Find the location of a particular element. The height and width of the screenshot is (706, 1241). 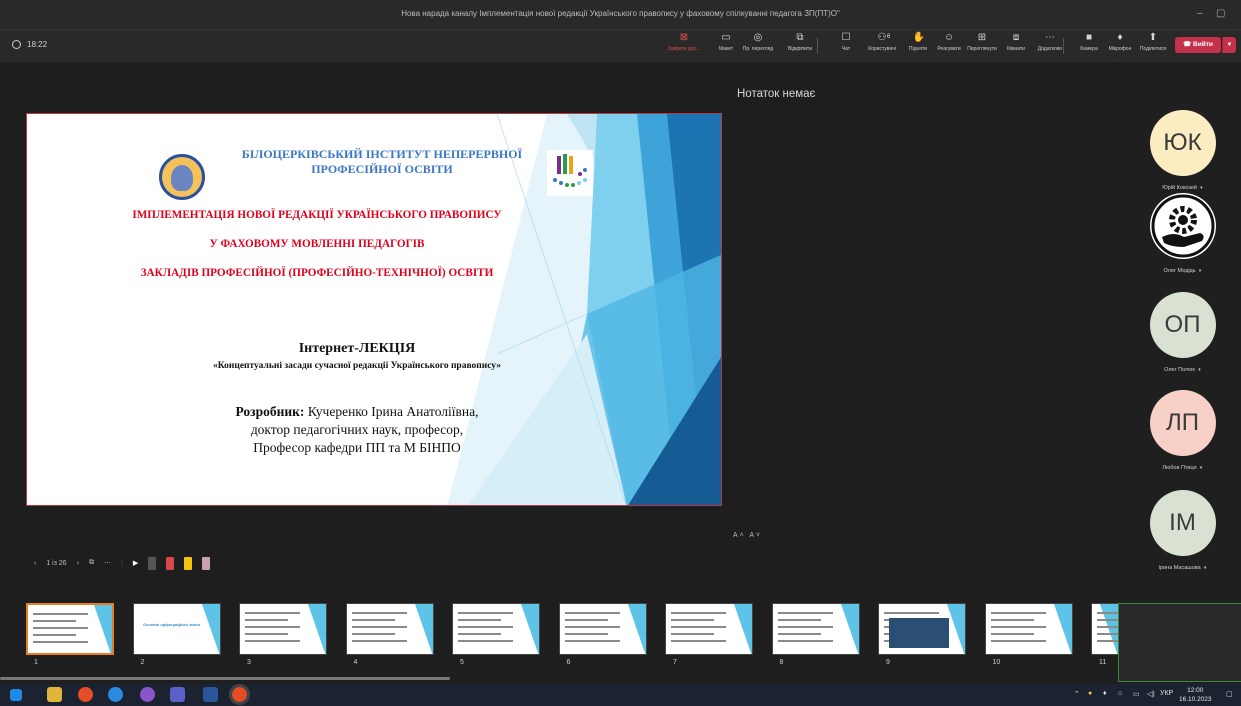

system-clock: 12:00 16.10.2023 is located at coordinates (1195, 695).